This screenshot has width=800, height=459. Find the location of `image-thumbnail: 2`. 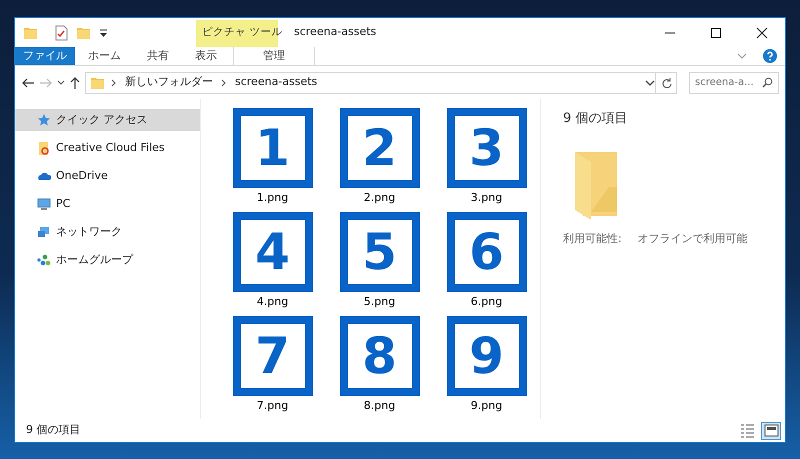

image-thumbnail: 2 is located at coordinates (380, 148).